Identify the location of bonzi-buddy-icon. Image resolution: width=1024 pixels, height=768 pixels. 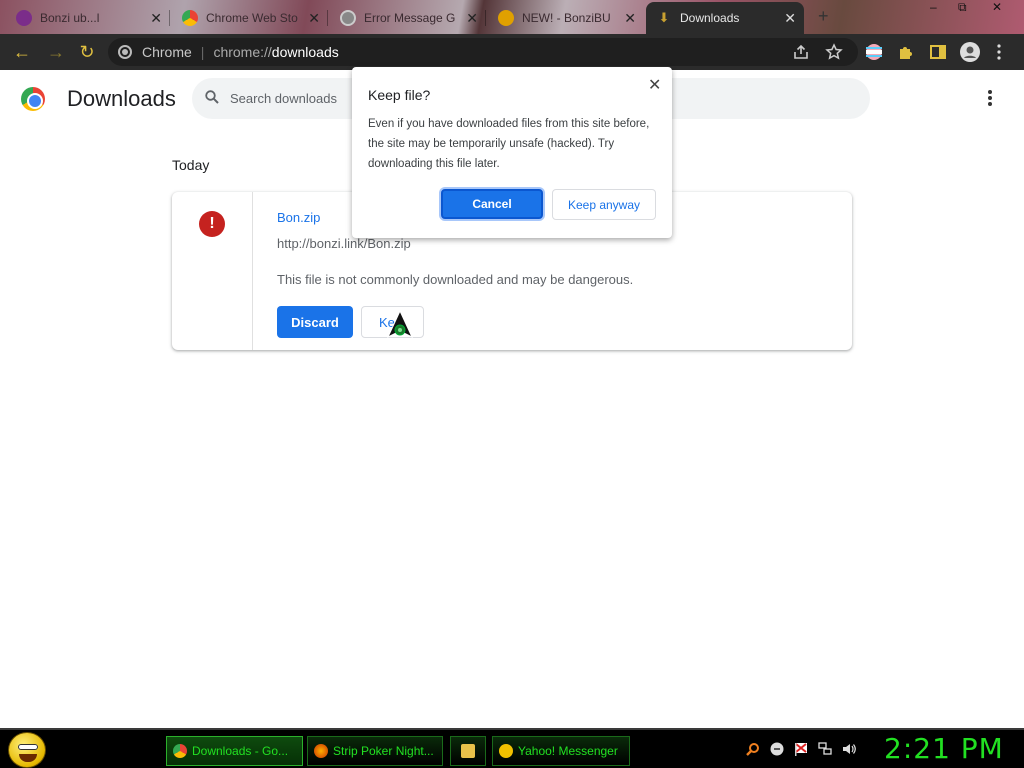
(506, 18).